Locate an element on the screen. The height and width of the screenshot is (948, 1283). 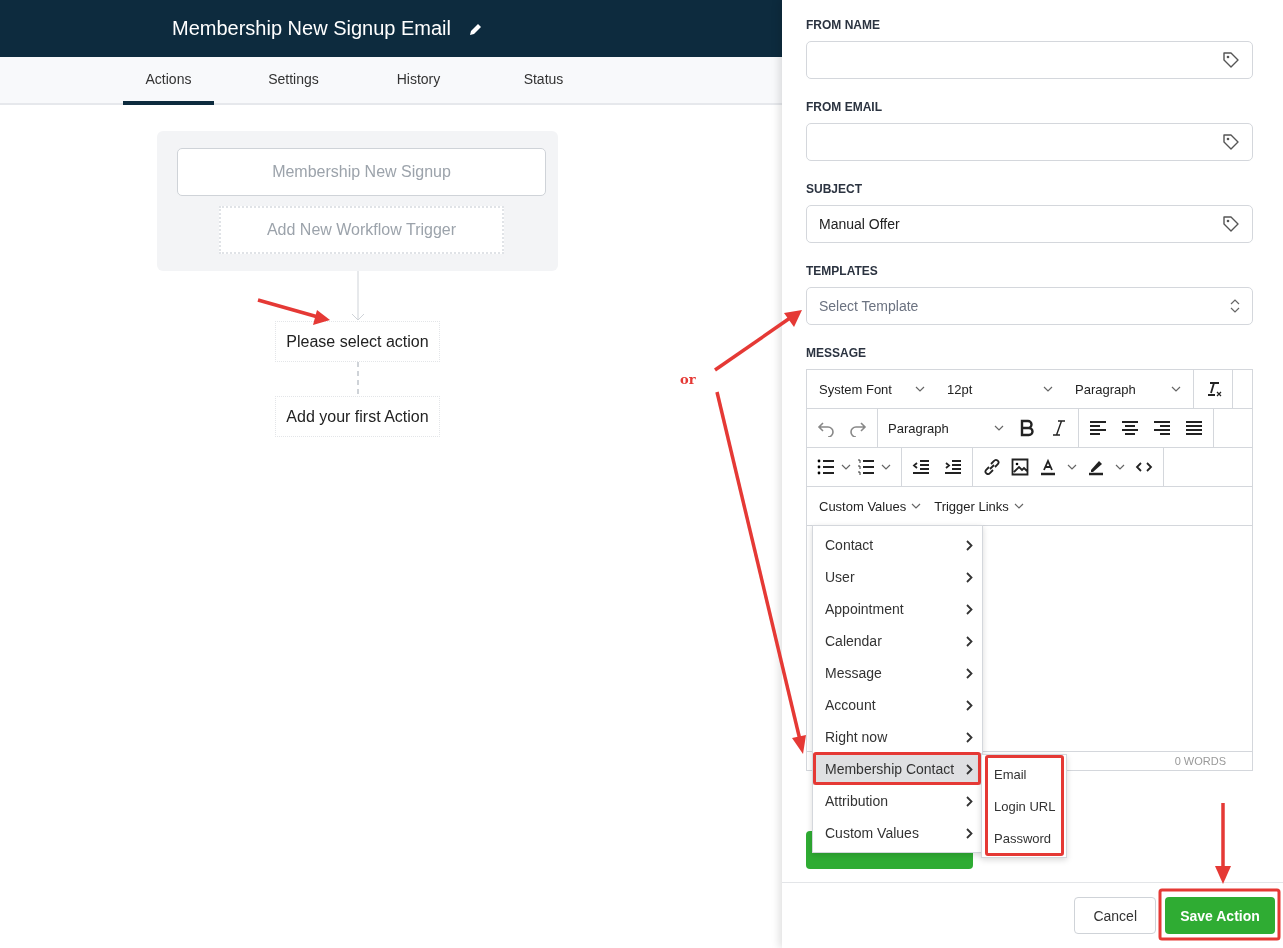
field-label: FROM EMAIL is located at coordinates (844, 107).